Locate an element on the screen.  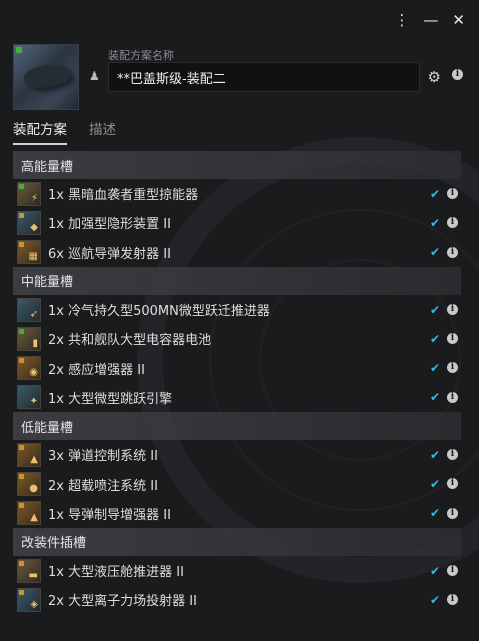
module-label: 2x 共和舰队大型电容器电池 is located at coordinates (130, 341).